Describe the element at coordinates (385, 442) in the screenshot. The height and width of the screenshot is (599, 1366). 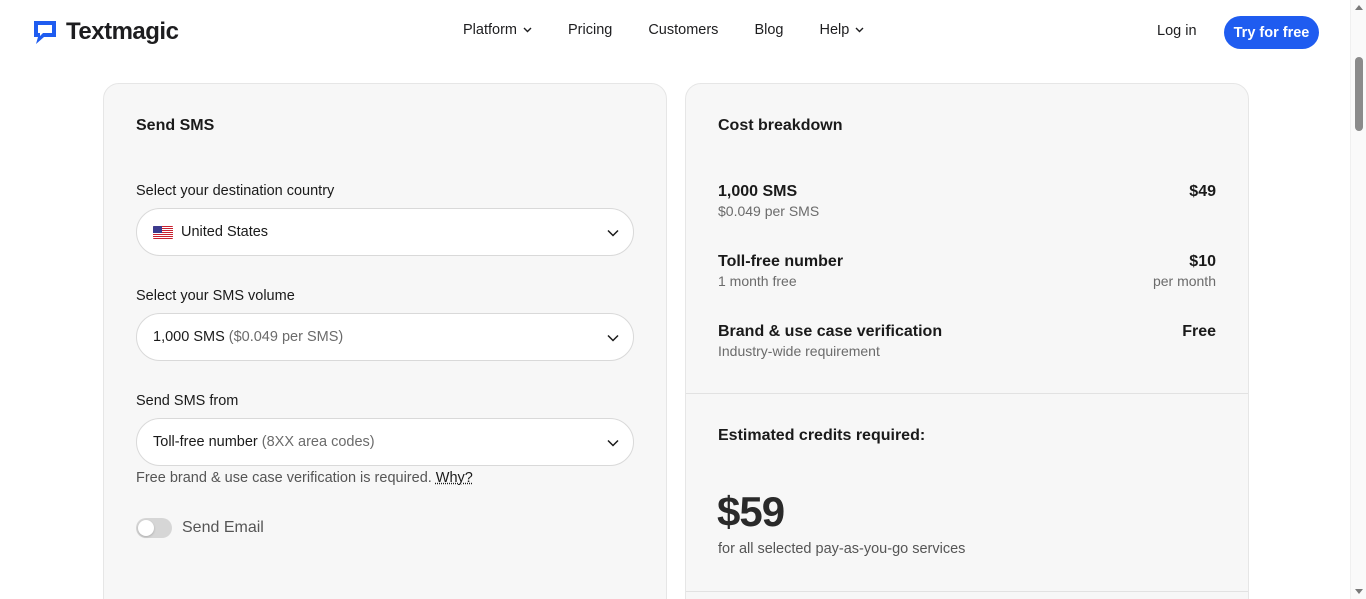
I see `sender-select: Toll-free number (8XX area codes)` at that location.